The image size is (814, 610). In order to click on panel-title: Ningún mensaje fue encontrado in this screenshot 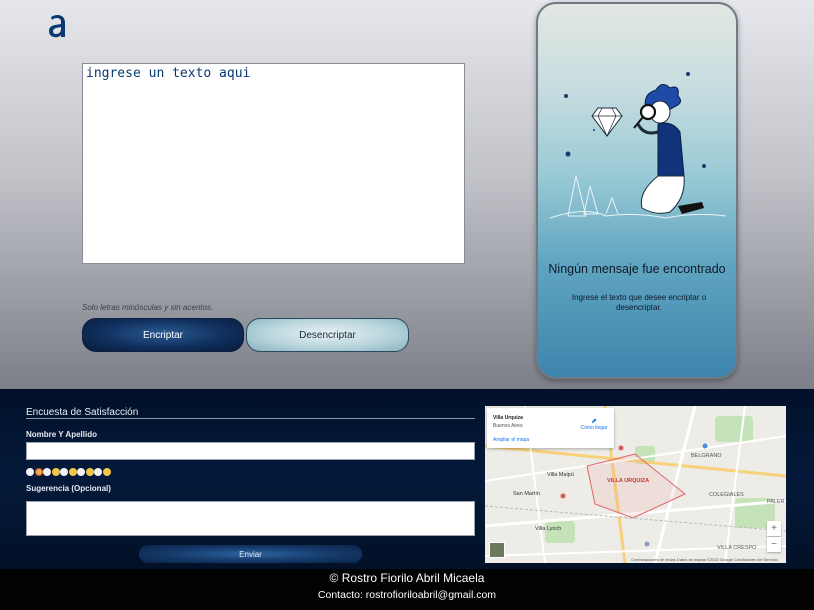, I will do `click(637, 269)`.